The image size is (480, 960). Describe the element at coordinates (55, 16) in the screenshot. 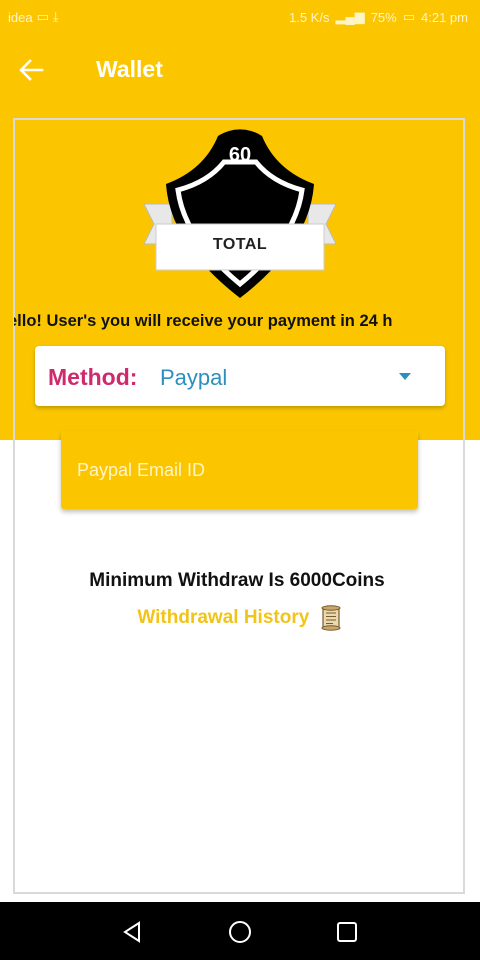

I see `download-icon: ⤓` at that location.